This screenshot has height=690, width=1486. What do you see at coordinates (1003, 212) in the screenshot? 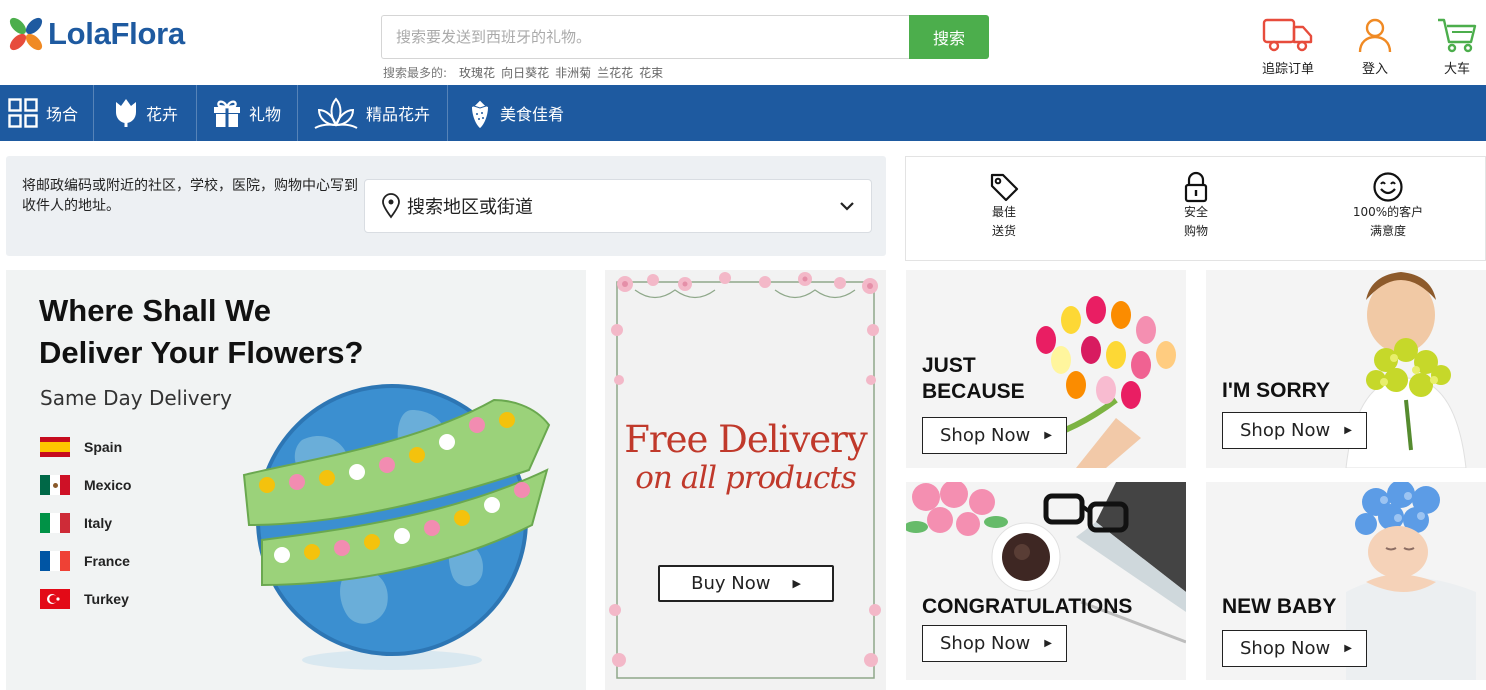
I see `badge-line: 最佳` at bounding box center [1003, 212].